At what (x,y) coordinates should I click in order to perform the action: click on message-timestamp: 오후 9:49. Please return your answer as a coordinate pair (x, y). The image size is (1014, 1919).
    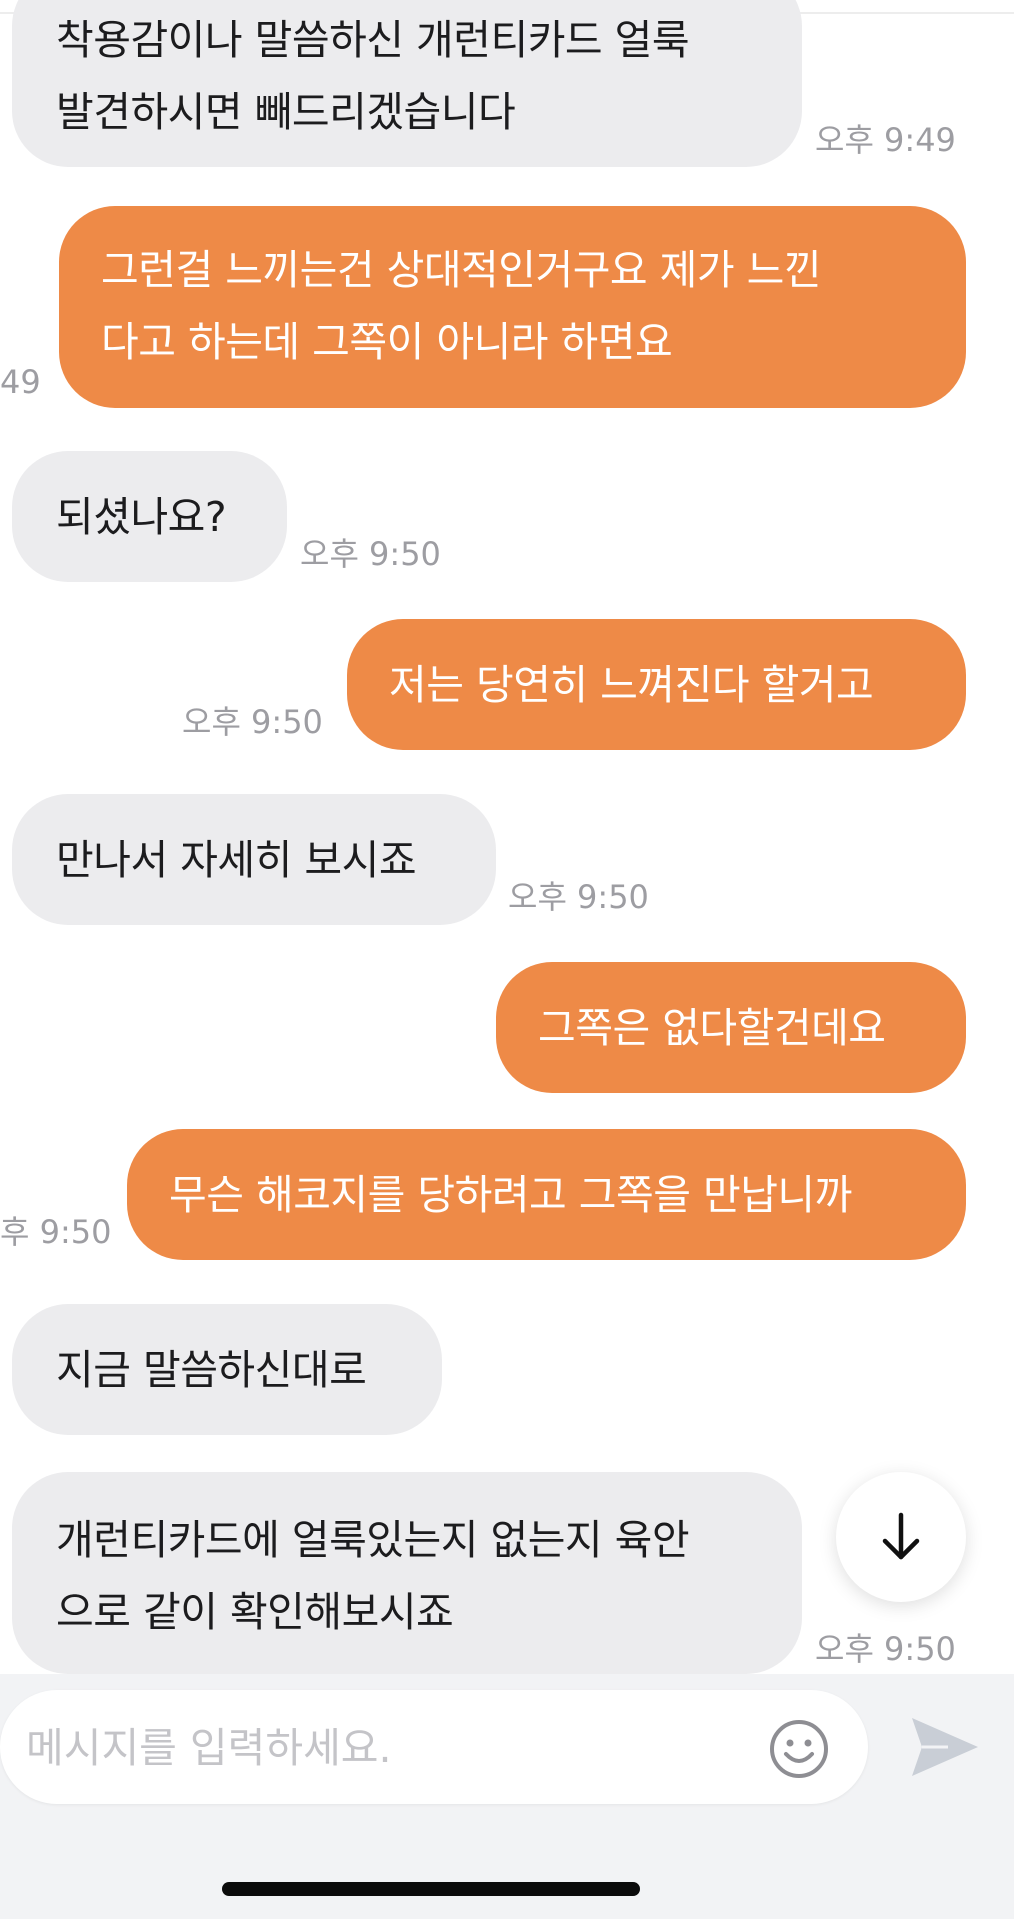
    Looking at the image, I should click on (885, 140).